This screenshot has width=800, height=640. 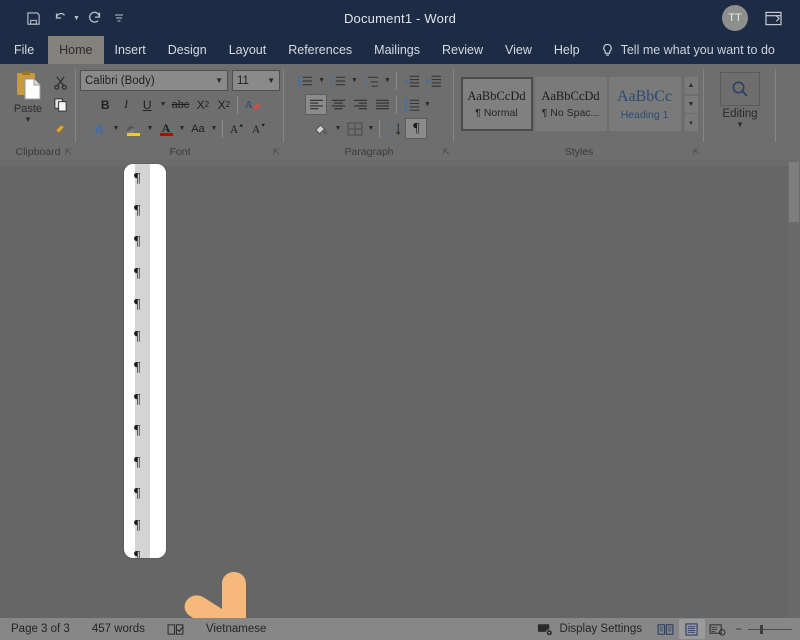 What do you see at coordinates (236, 629) in the screenshot?
I see `language-indicator: Vietnamese` at bounding box center [236, 629].